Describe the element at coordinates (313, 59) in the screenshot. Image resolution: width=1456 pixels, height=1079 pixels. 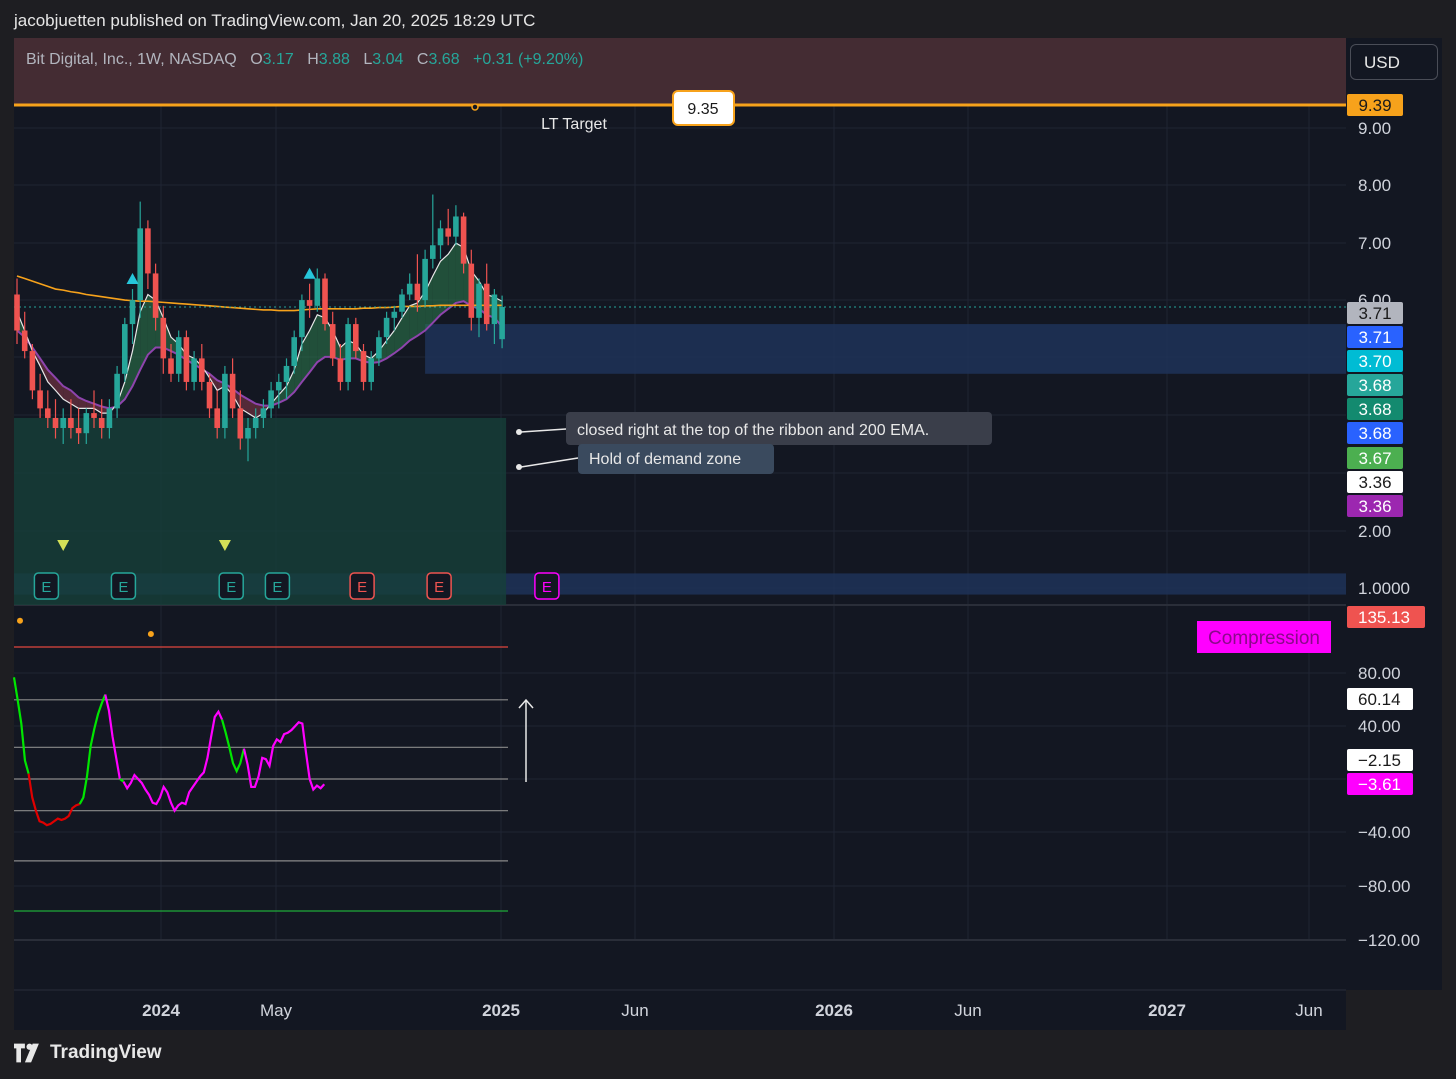
I see `legend-high-label: H` at that location.